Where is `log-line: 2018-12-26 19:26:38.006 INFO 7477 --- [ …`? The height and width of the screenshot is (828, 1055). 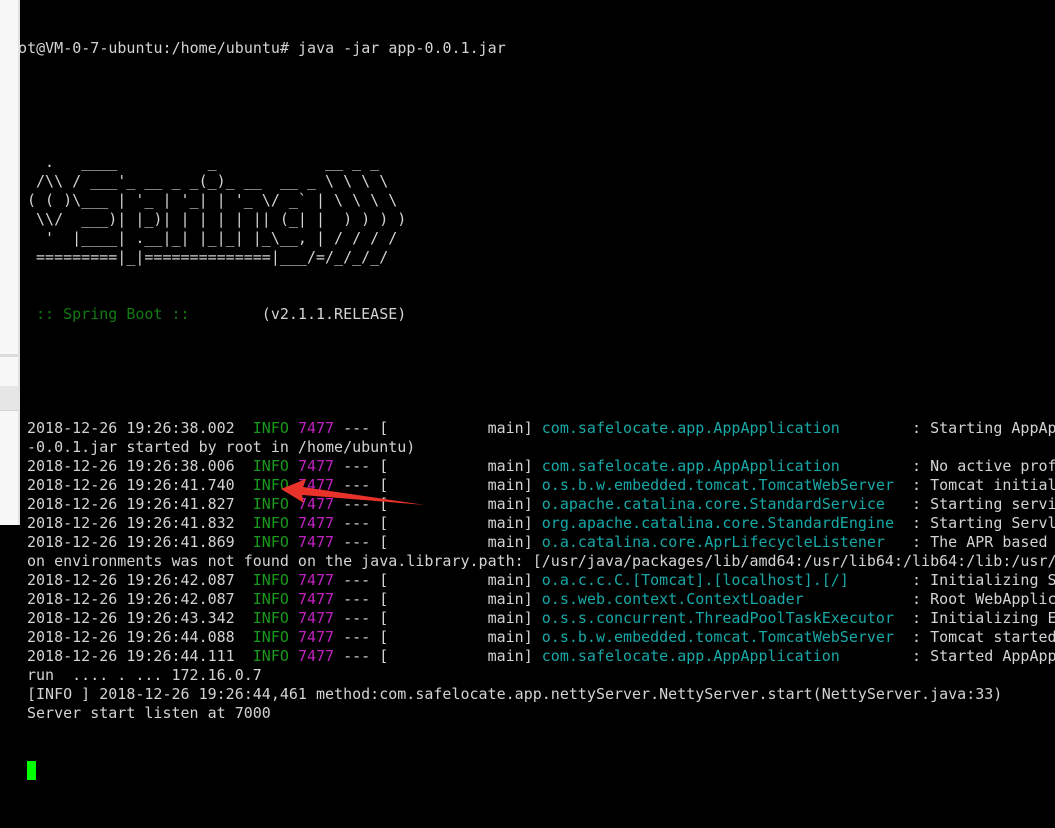
log-line: 2018-12-26 19:26:38.006 INFO 7477 --- [ … is located at coordinates (541, 466).